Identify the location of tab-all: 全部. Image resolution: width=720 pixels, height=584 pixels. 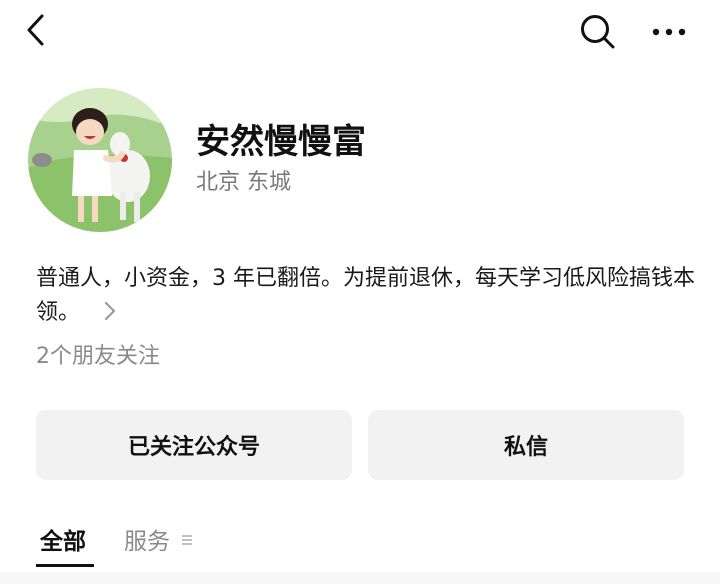
(63, 542).